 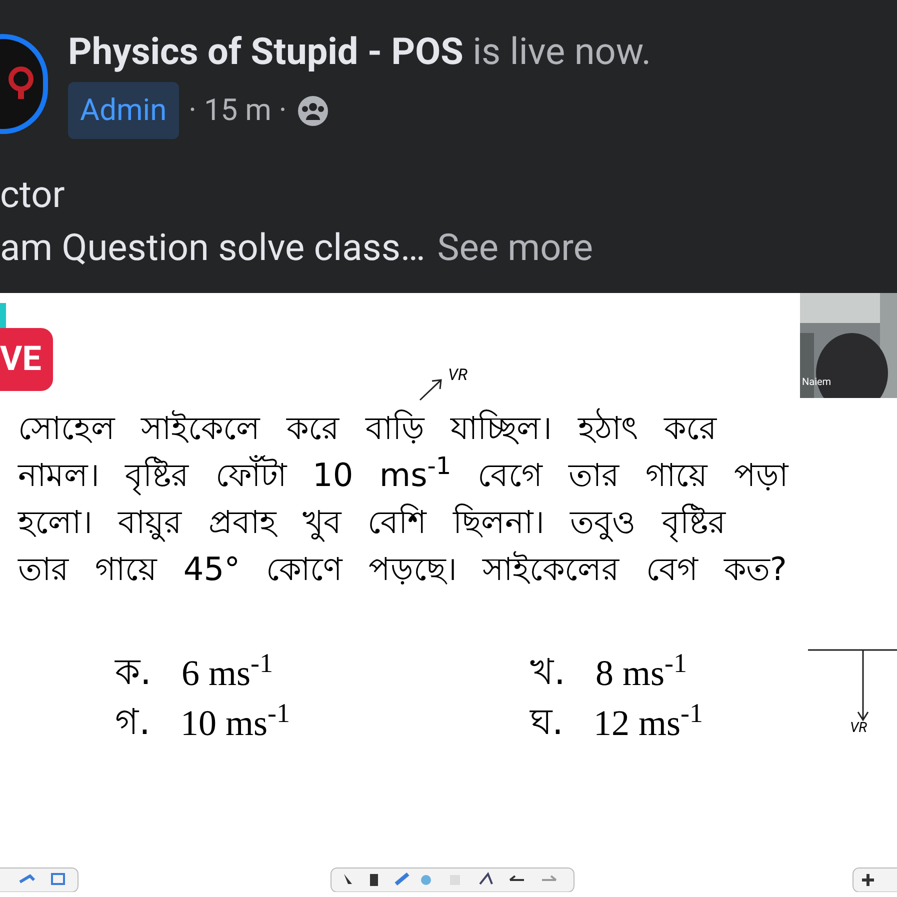 I want to click on group-icon, so click(x=312, y=111).